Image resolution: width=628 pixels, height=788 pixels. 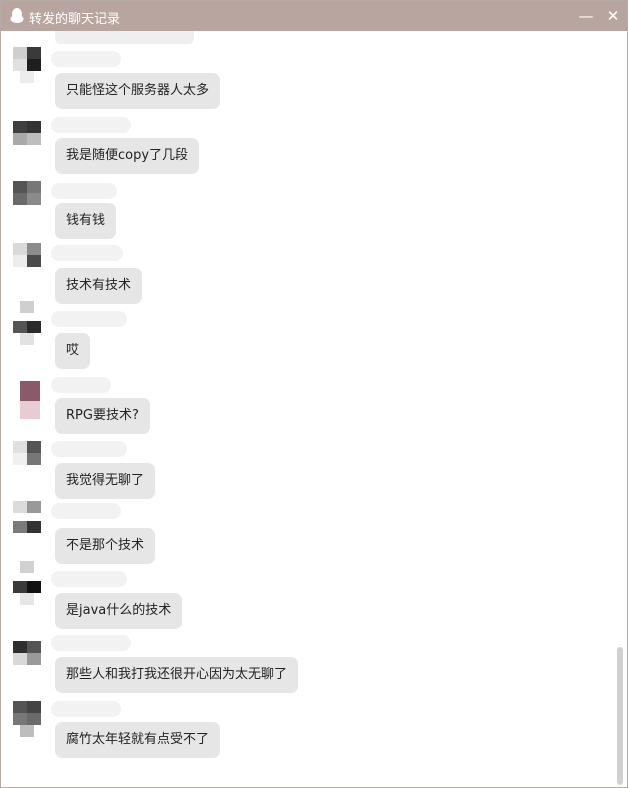 What do you see at coordinates (124, 37) in the screenshot?
I see `message-bubble-partial` at bounding box center [124, 37].